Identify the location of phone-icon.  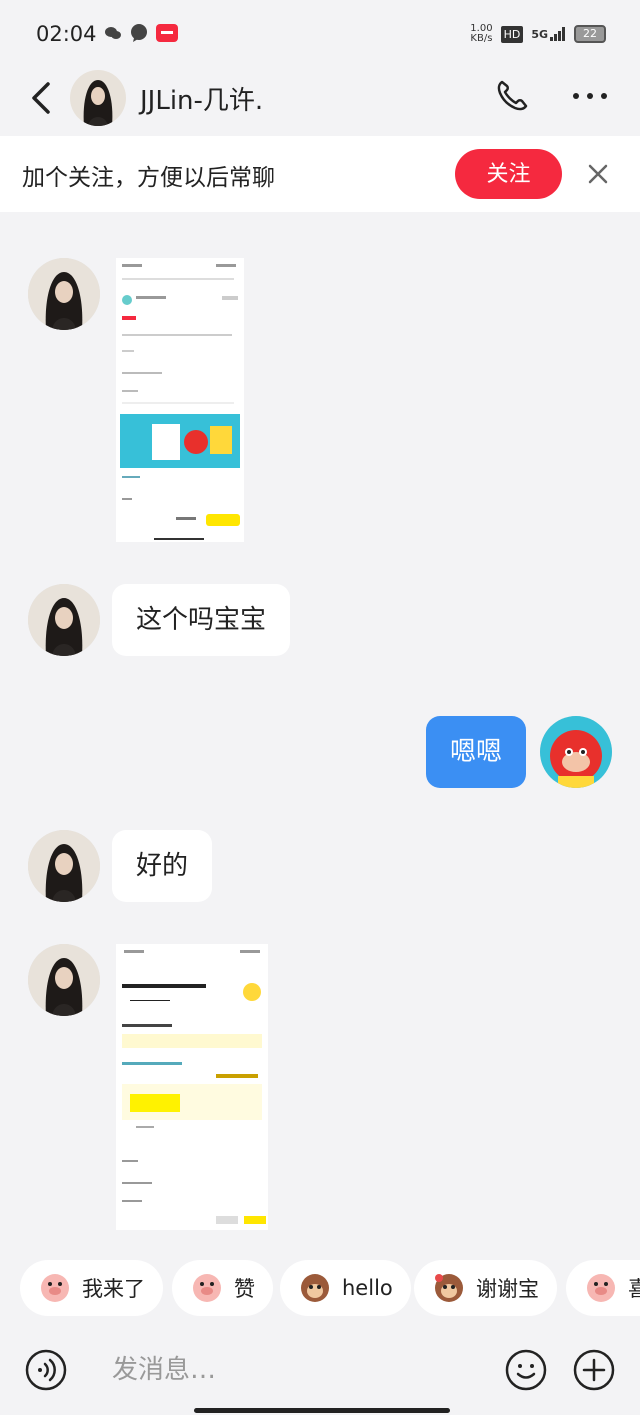
(512, 96).